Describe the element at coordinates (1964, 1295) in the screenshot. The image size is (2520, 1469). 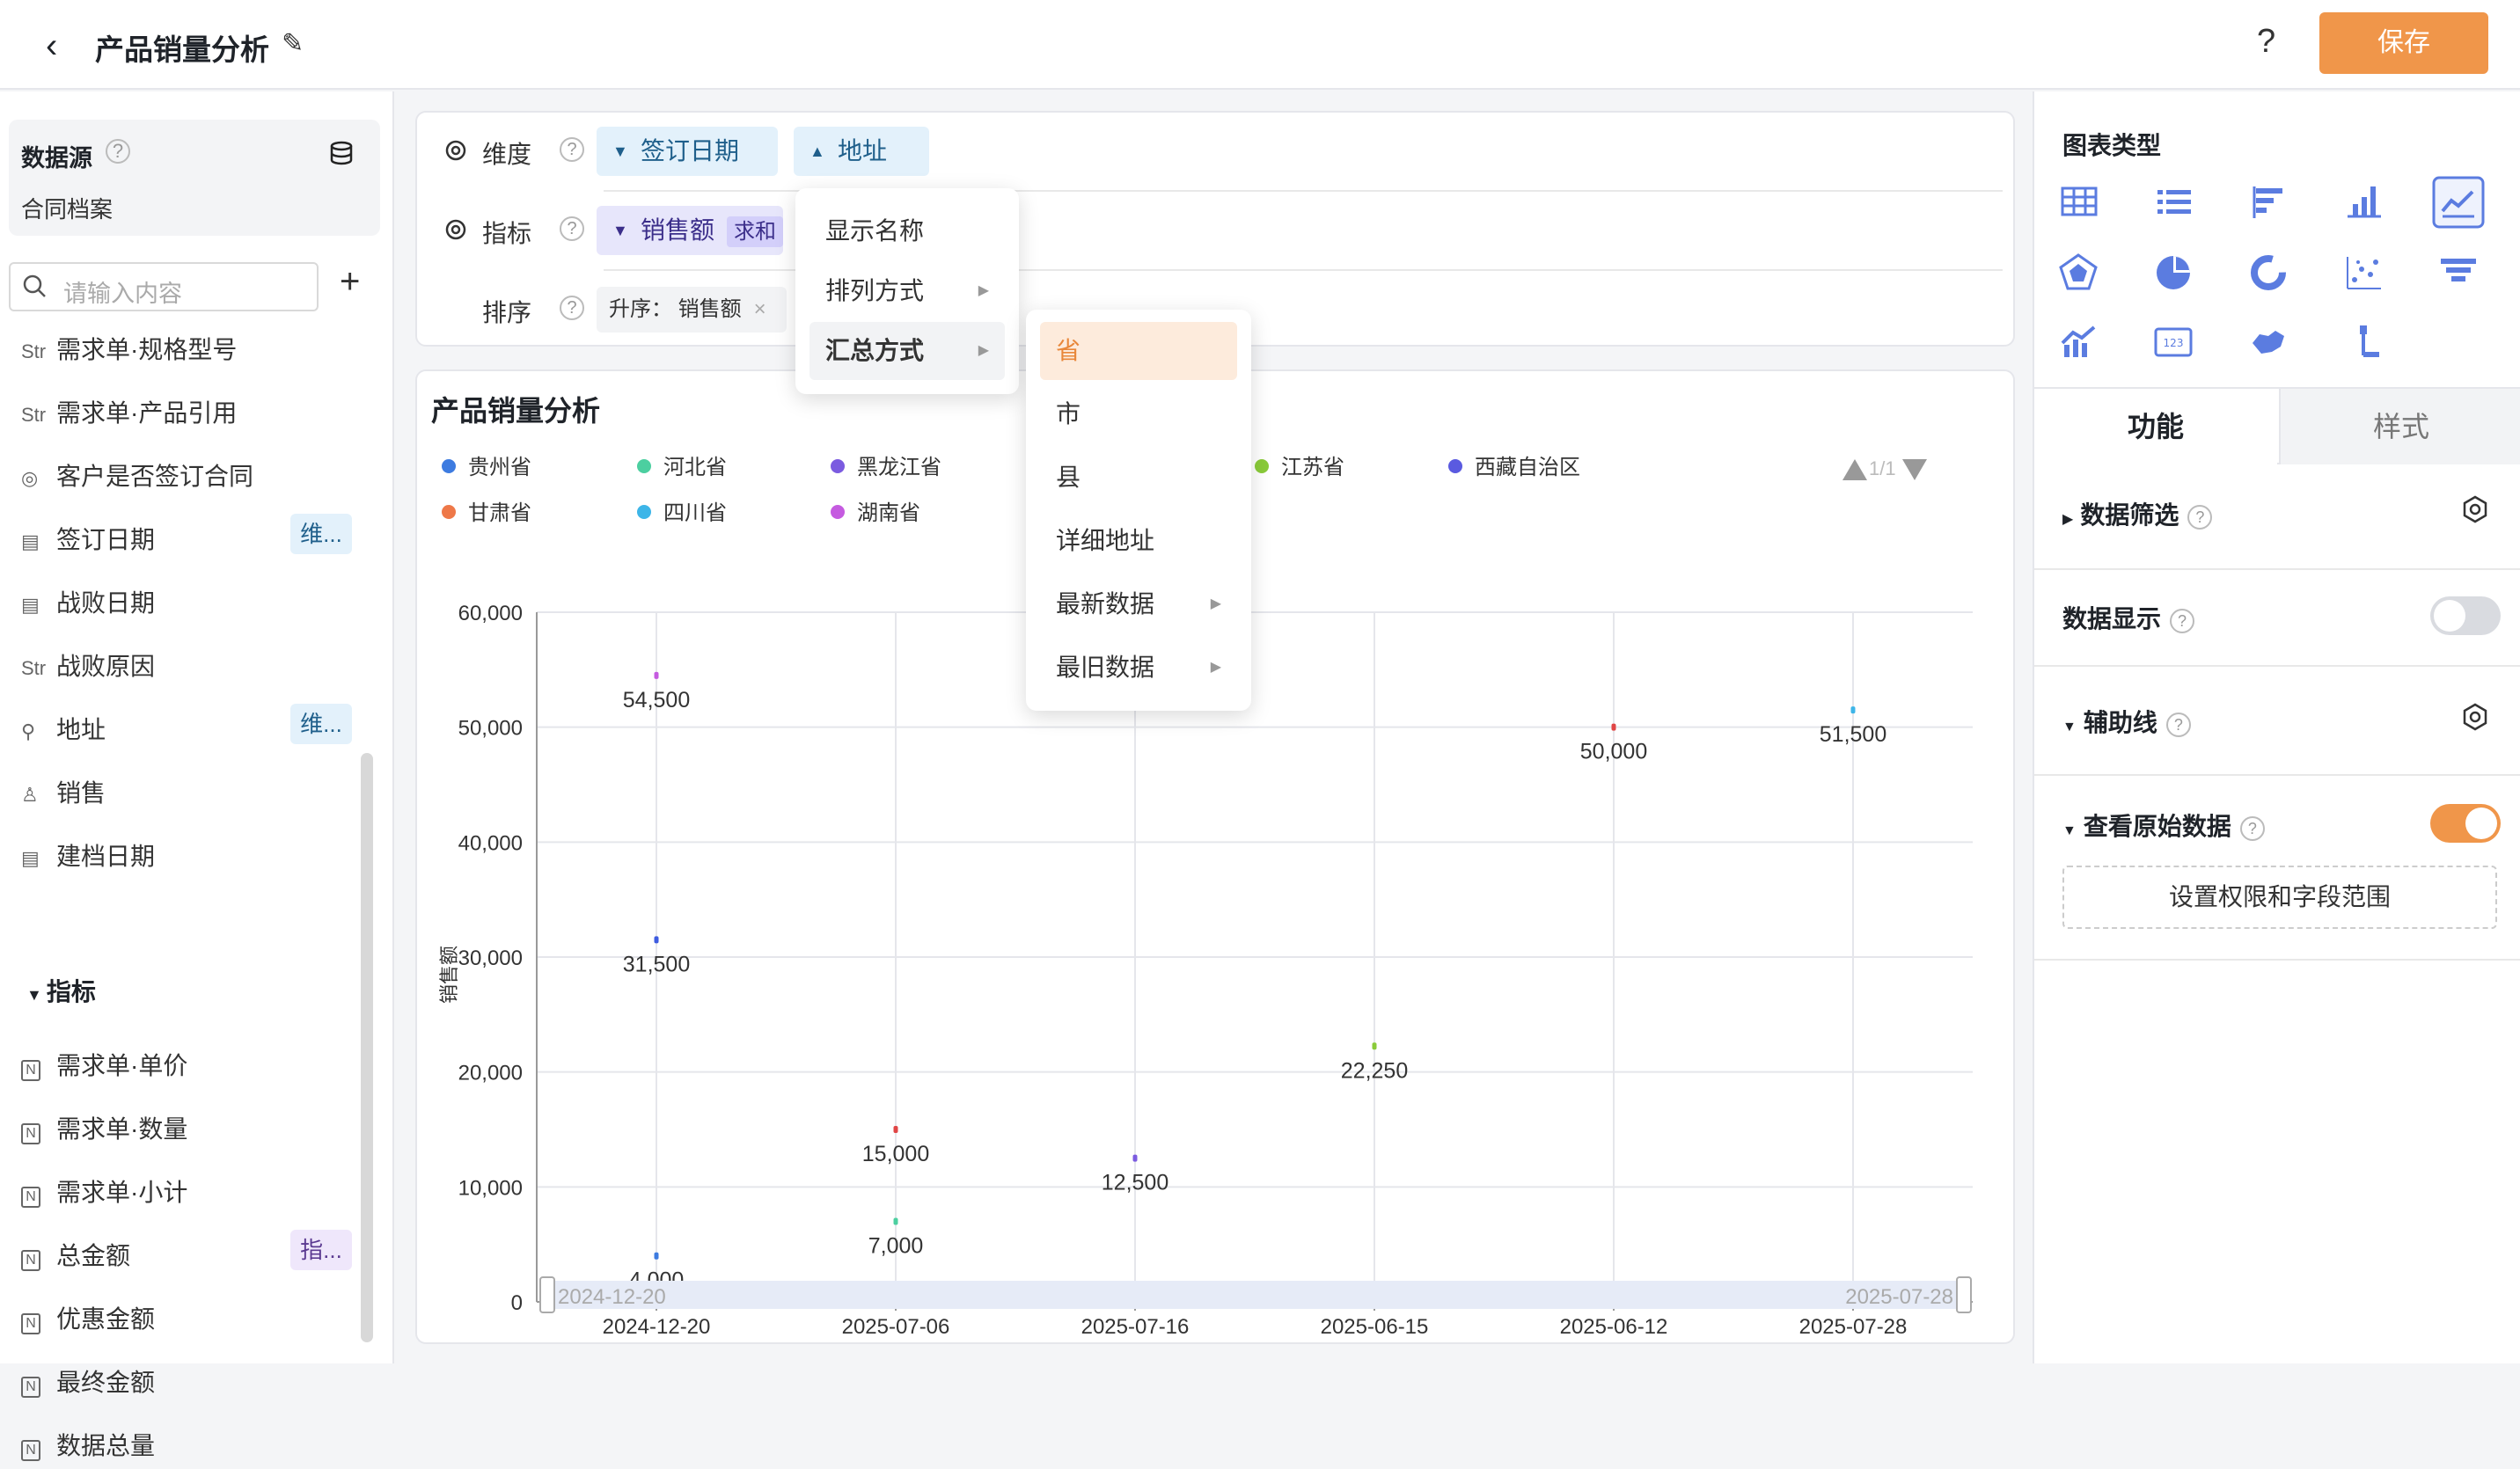
I see `zoom-slider-handle-right` at that location.